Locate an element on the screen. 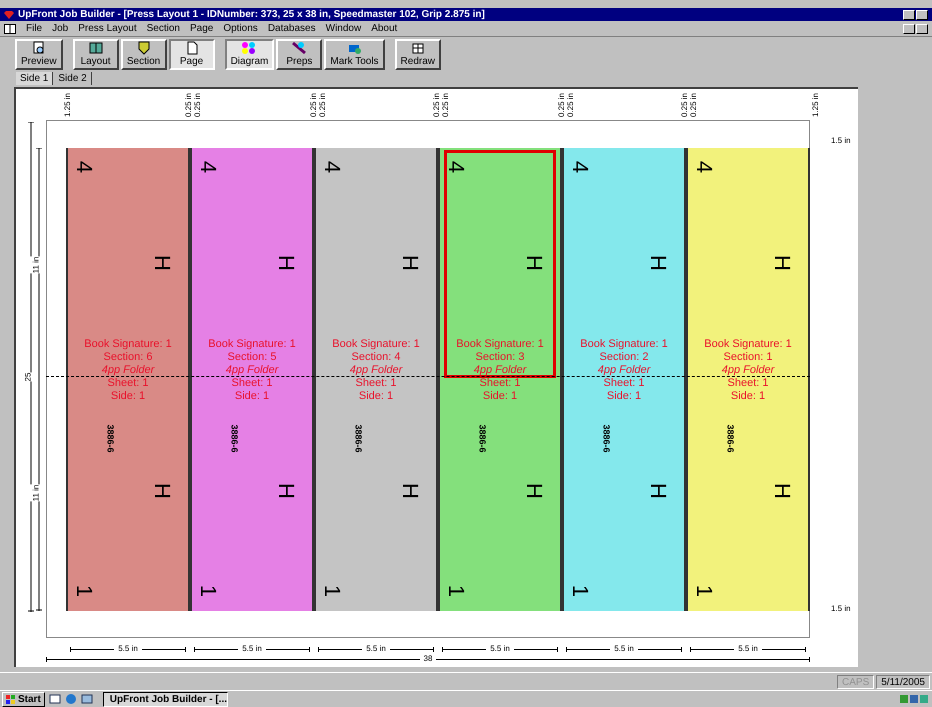 This screenshot has height=707, width=932. shield-icon is located at coordinates (143, 48).